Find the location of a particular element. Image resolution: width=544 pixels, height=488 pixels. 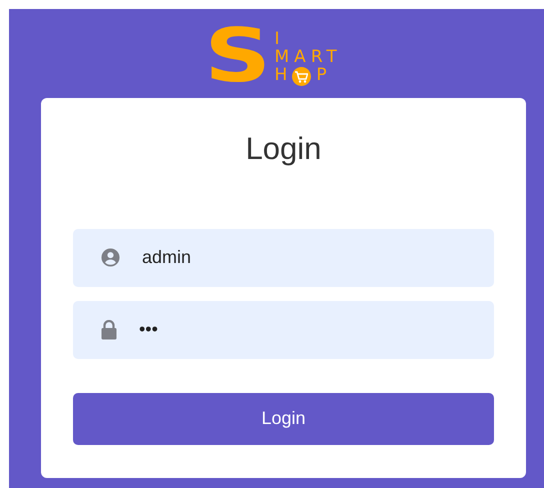

cart-icon is located at coordinates (302, 76).